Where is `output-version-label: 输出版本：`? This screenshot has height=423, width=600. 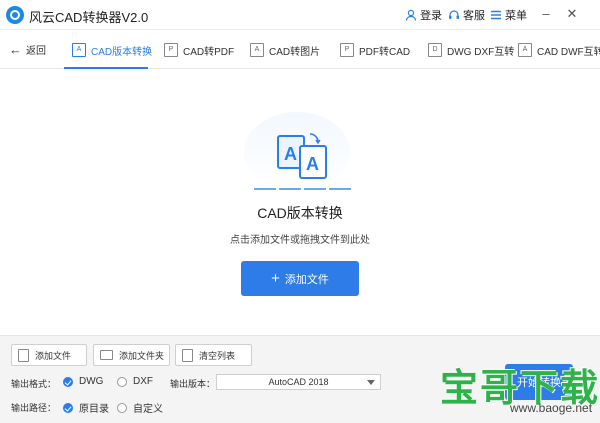
output-version-label: 输出版本： is located at coordinates (193, 384).